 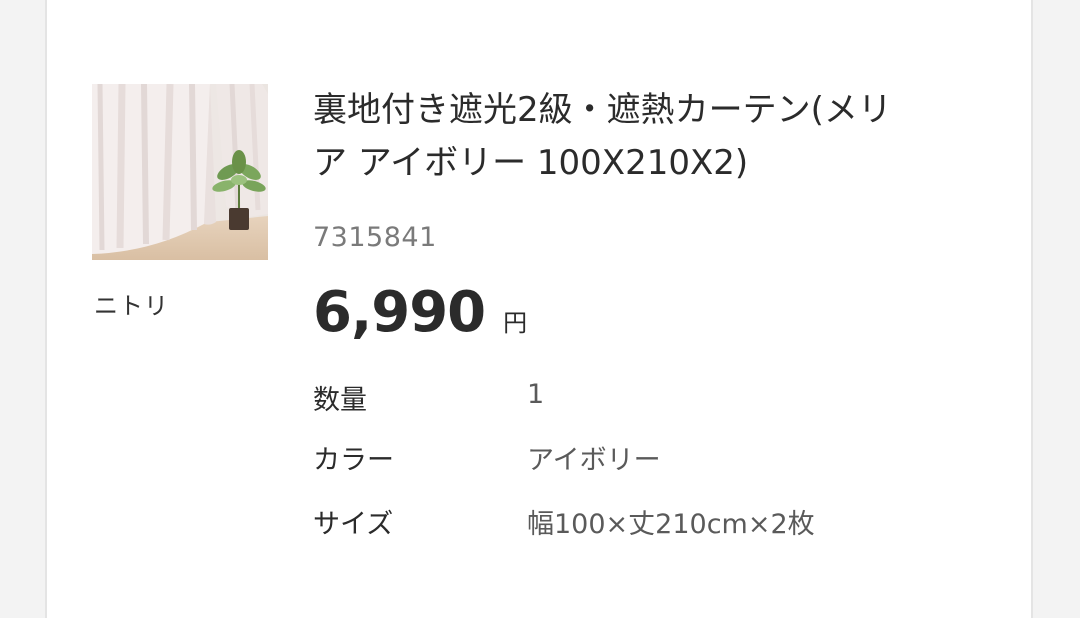 What do you see at coordinates (375, 237) in the screenshot?
I see `product-code: 7315841` at bounding box center [375, 237].